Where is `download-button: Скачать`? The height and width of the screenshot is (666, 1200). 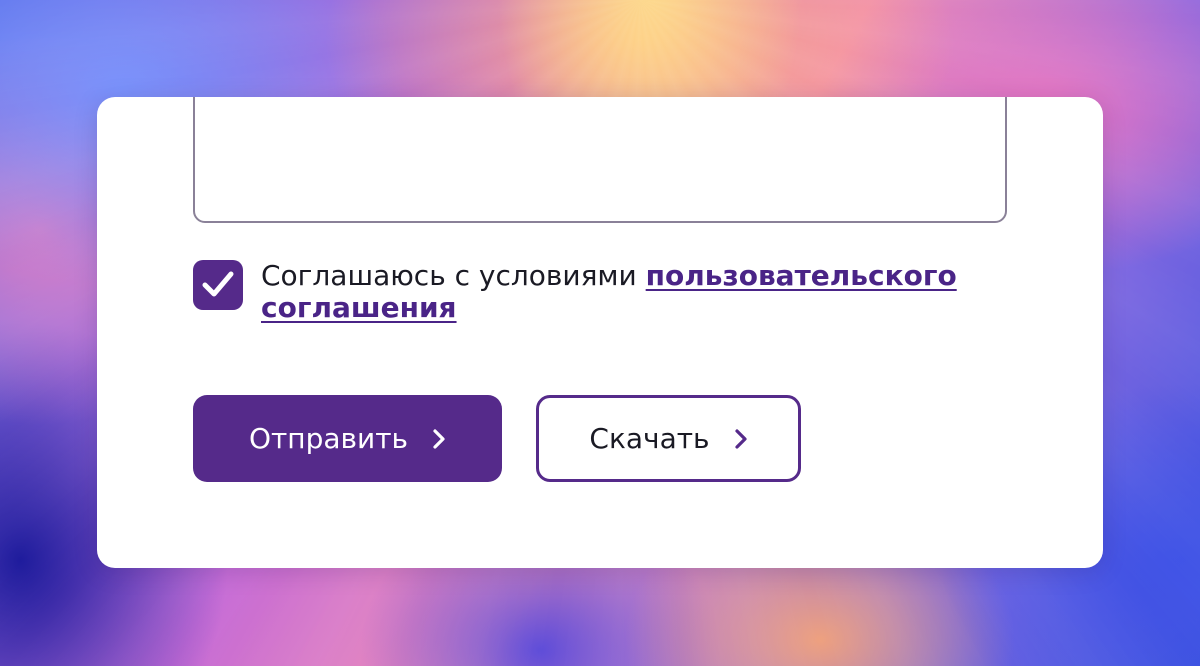 download-button: Скачать is located at coordinates (668, 438).